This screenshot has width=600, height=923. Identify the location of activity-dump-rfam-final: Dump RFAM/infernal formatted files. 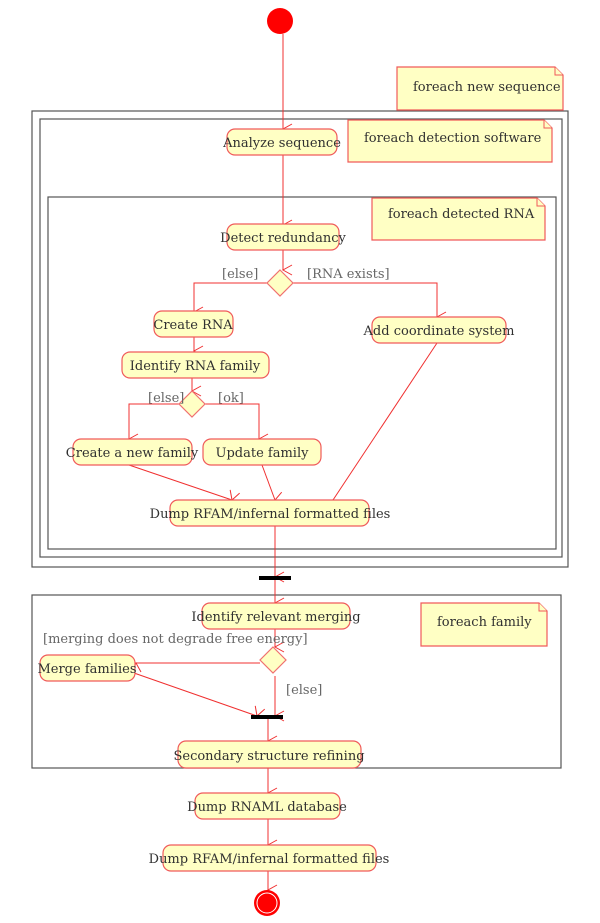
(269, 858).